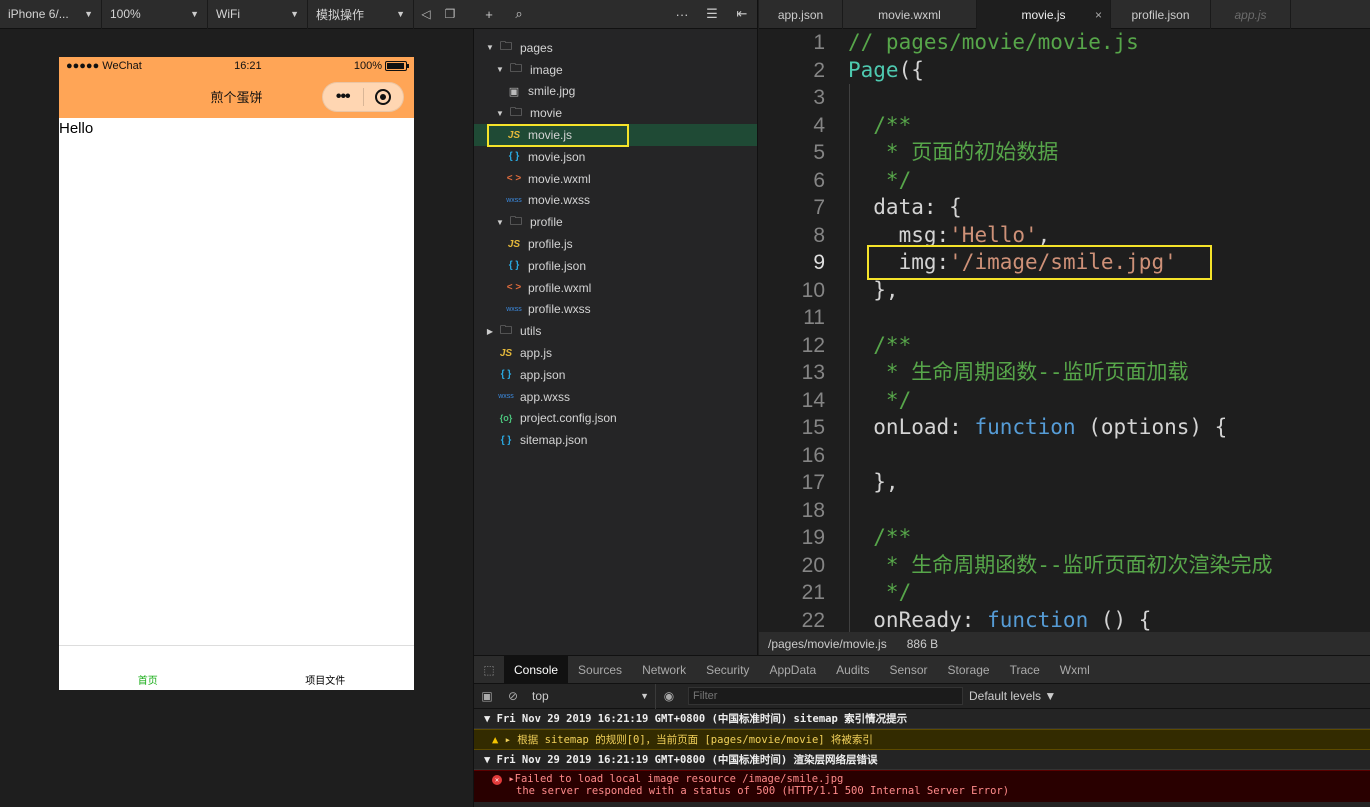  Describe the element at coordinates (852, 670) in the screenshot. I see `devtools-tab-audits: Audits` at that location.